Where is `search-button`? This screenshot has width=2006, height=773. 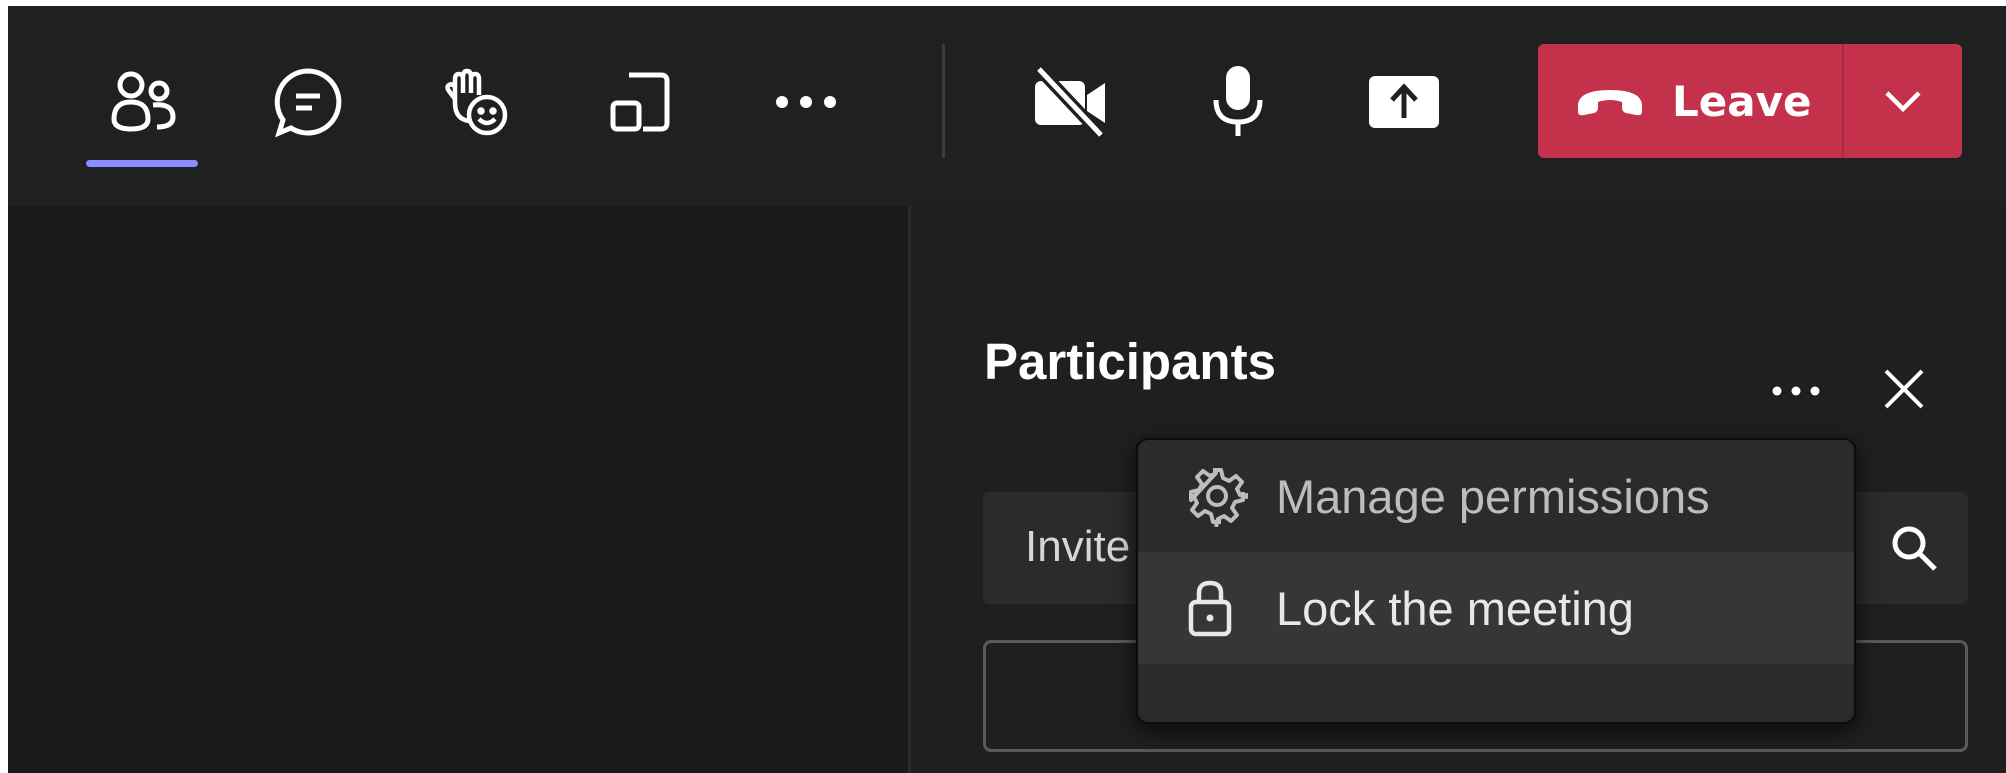
search-button is located at coordinates (1914, 548).